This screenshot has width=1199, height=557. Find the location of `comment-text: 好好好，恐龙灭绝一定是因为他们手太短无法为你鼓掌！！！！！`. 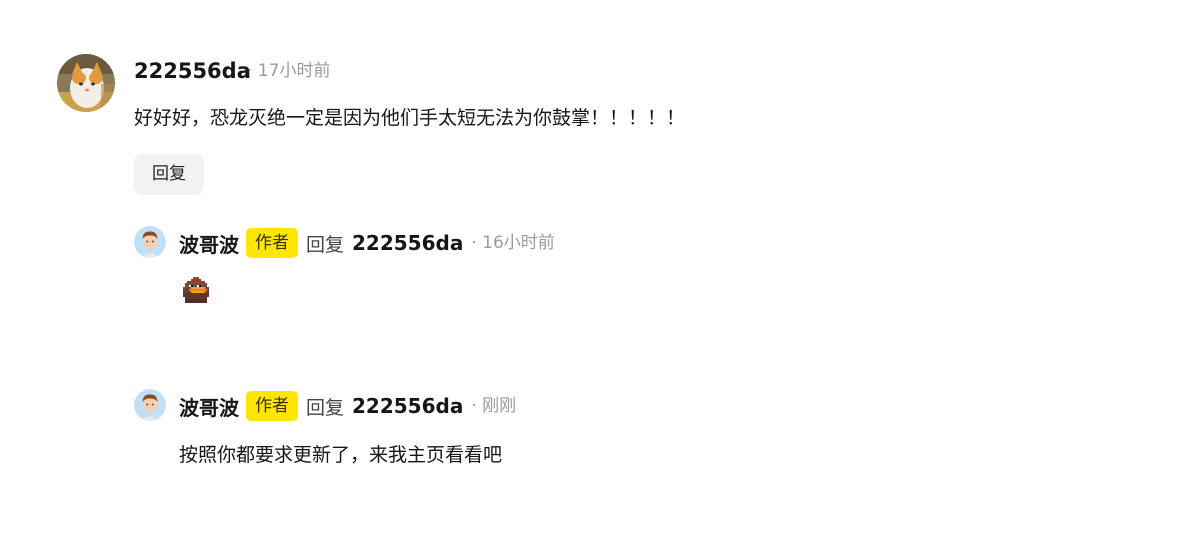

comment-text: 好好好，恐龙灭绝一定是因为他们手太短无法为你鼓掌！！！！！ is located at coordinates (410, 118).